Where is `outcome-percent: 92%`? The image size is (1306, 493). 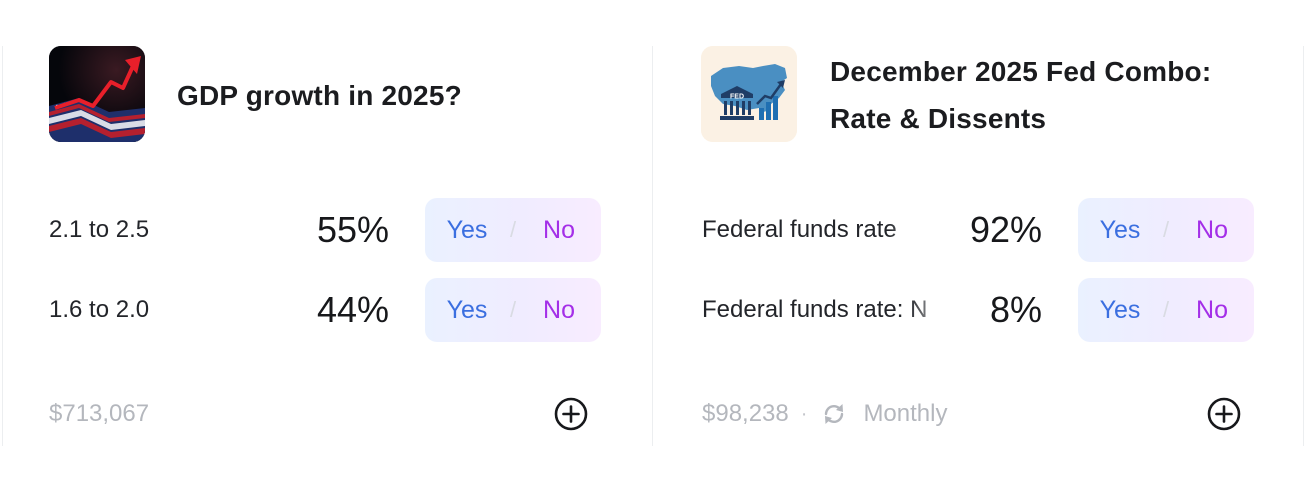 outcome-percent: 92% is located at coordinates (1005, 229).